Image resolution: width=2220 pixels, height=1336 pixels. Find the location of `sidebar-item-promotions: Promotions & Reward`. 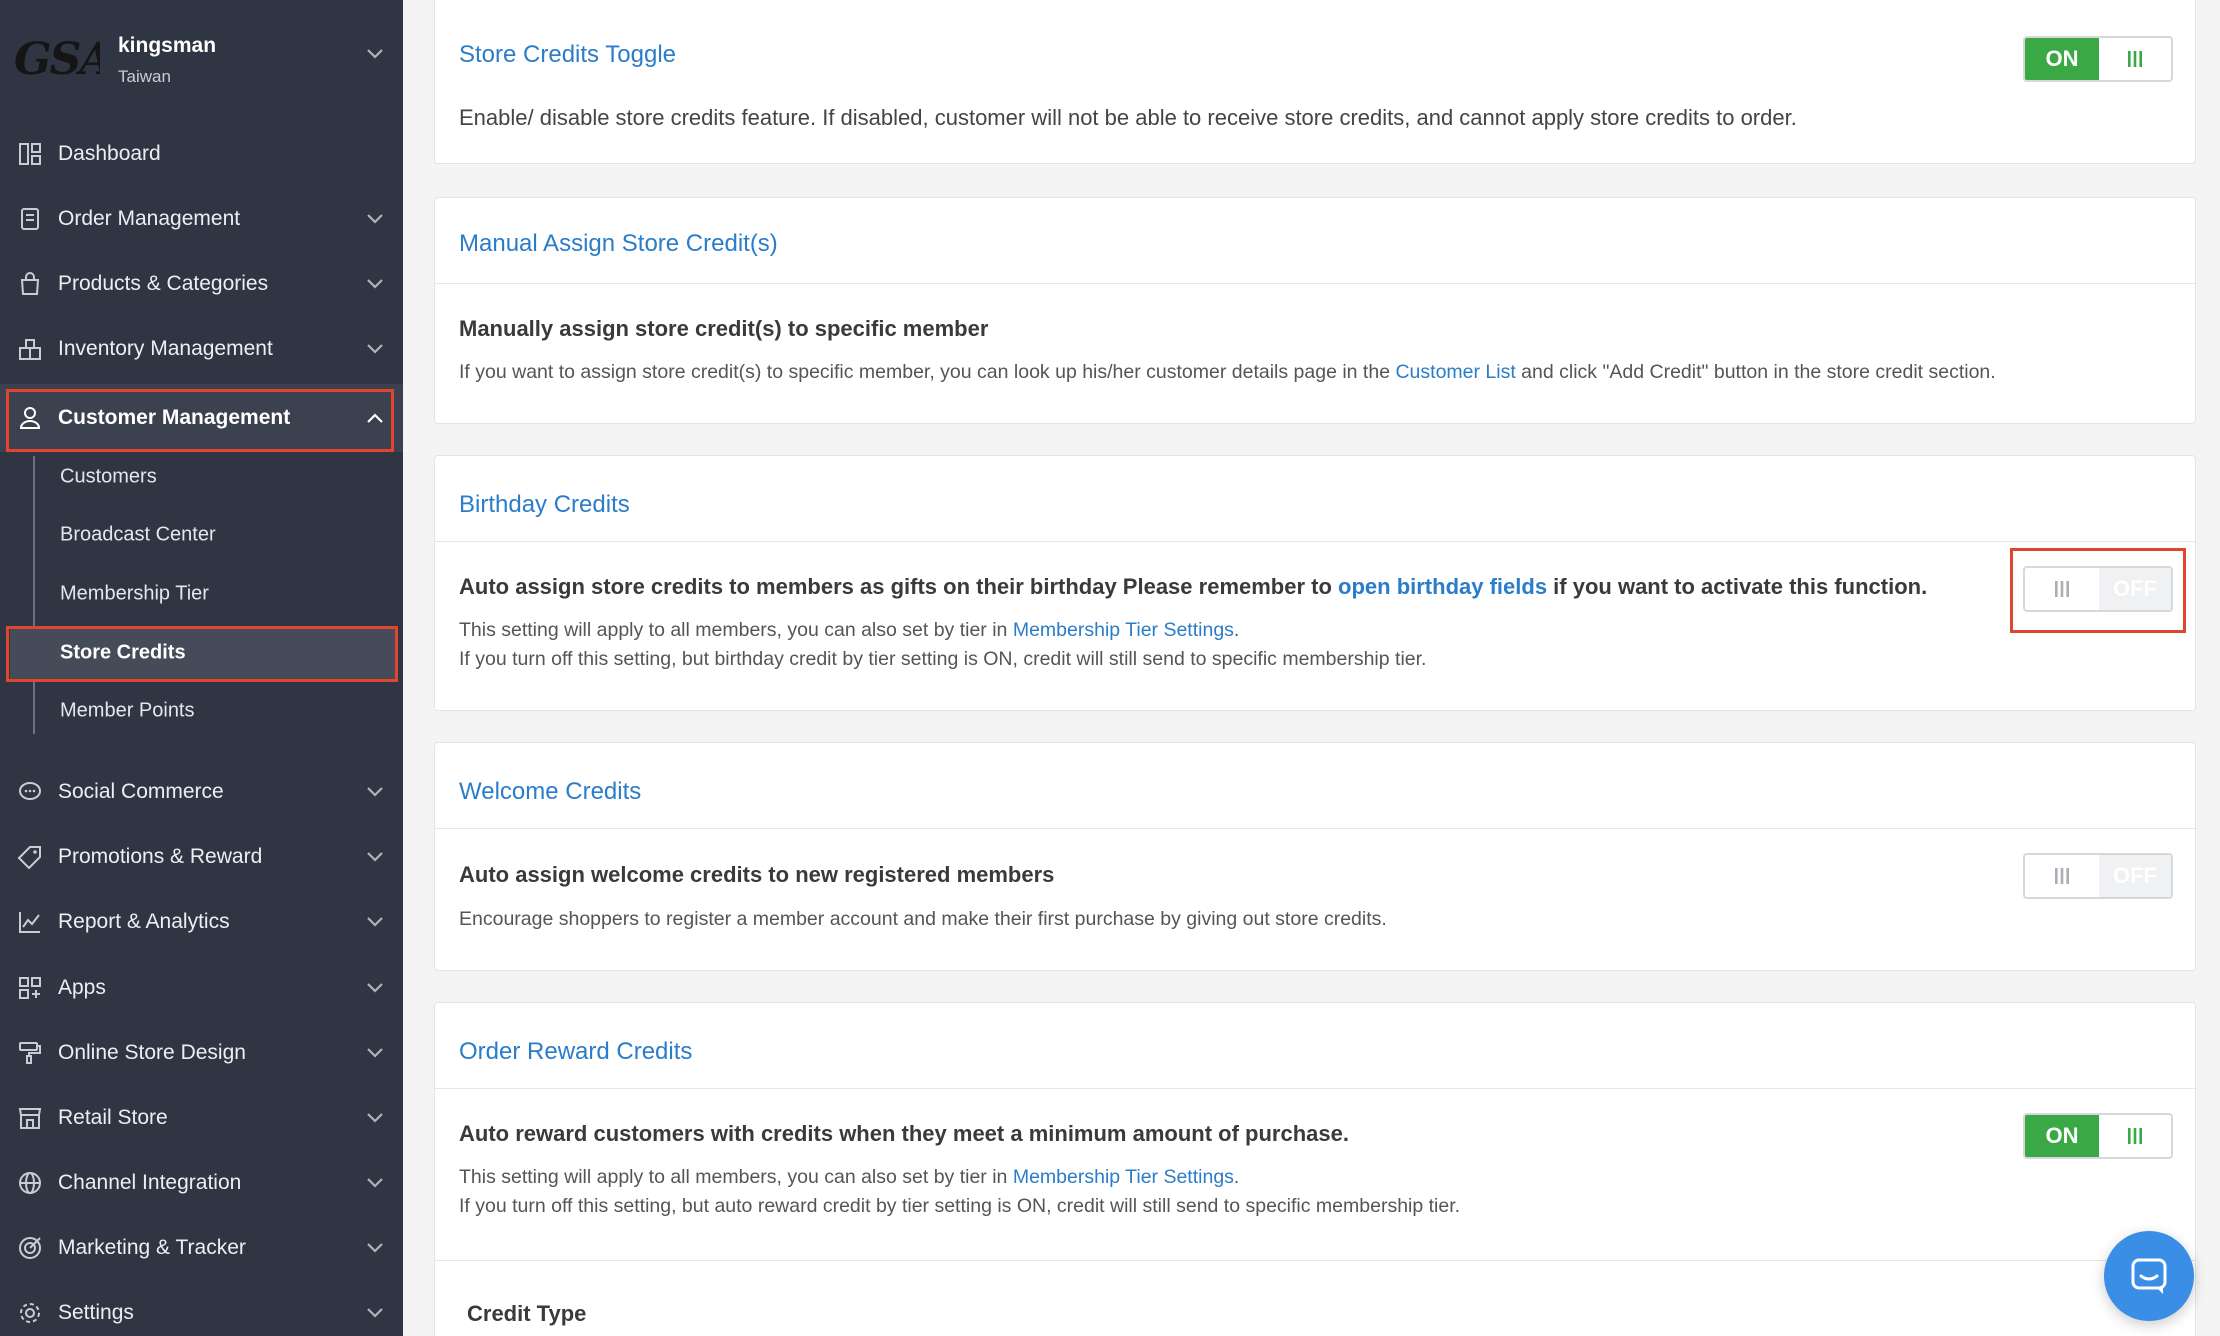

sidebar-item-promotions: Promotions & Reward is located at coordinates (201, 857).